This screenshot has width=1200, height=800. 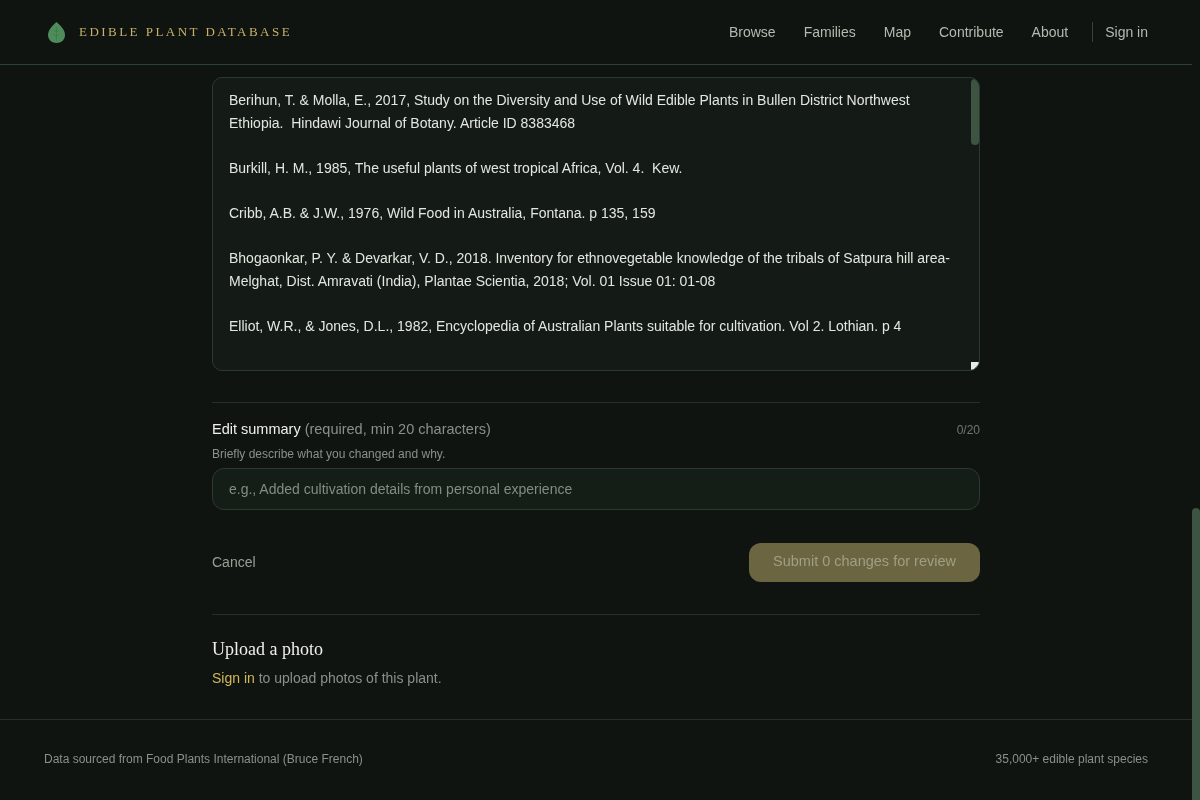 What do you see at coordinates (329, 454) in the screenshot?
I see `help-text: Briefly describe what you changed and why.` at bounding box center [329, 454].